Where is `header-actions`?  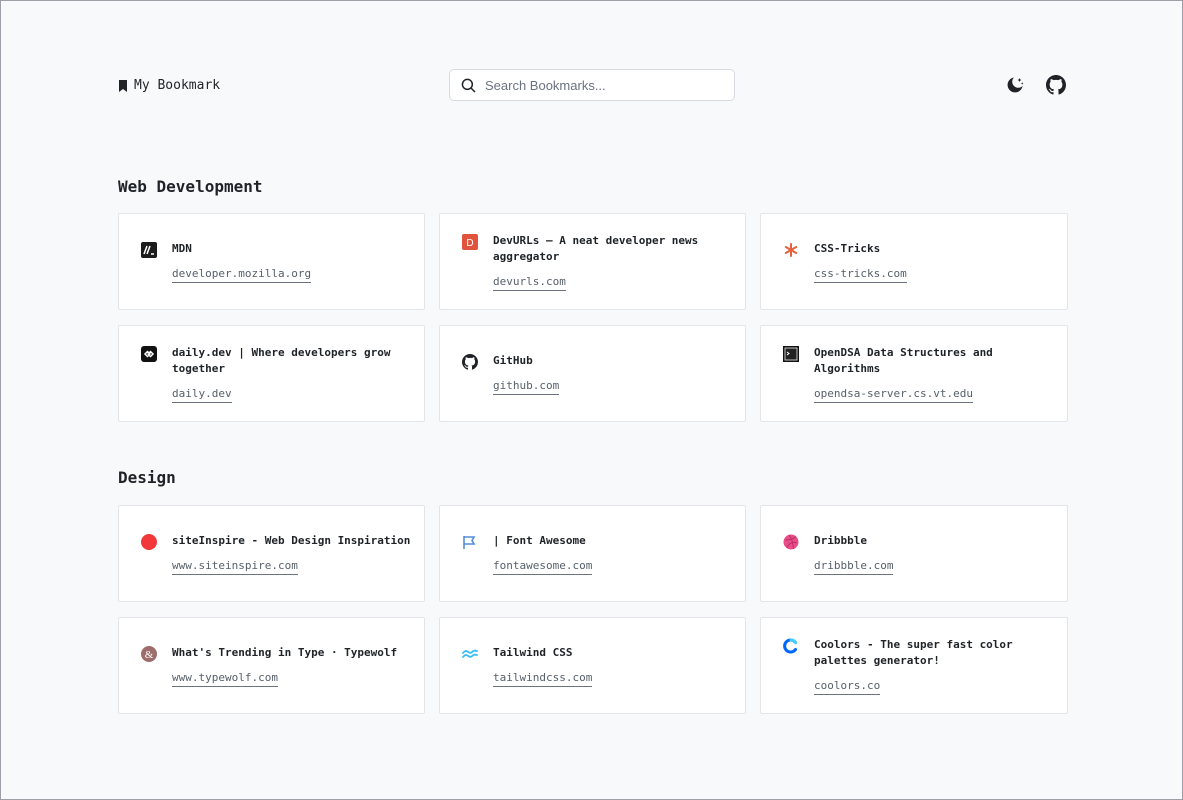 header-actions is located at coordinates (1035, 84).